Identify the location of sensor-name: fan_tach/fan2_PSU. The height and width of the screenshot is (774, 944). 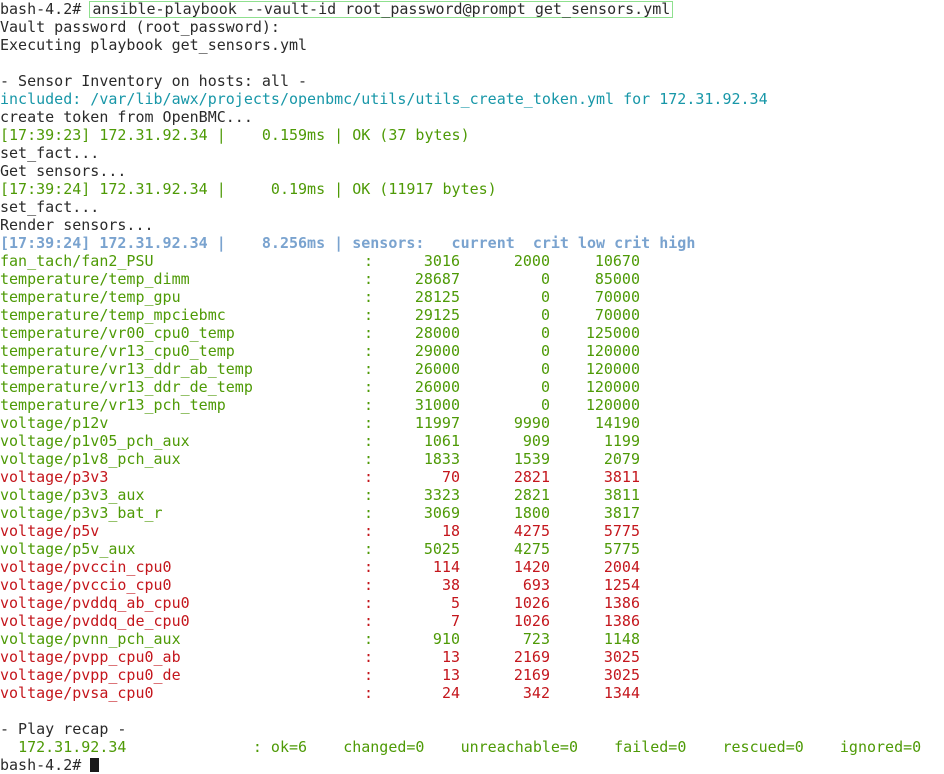
(77, 261).